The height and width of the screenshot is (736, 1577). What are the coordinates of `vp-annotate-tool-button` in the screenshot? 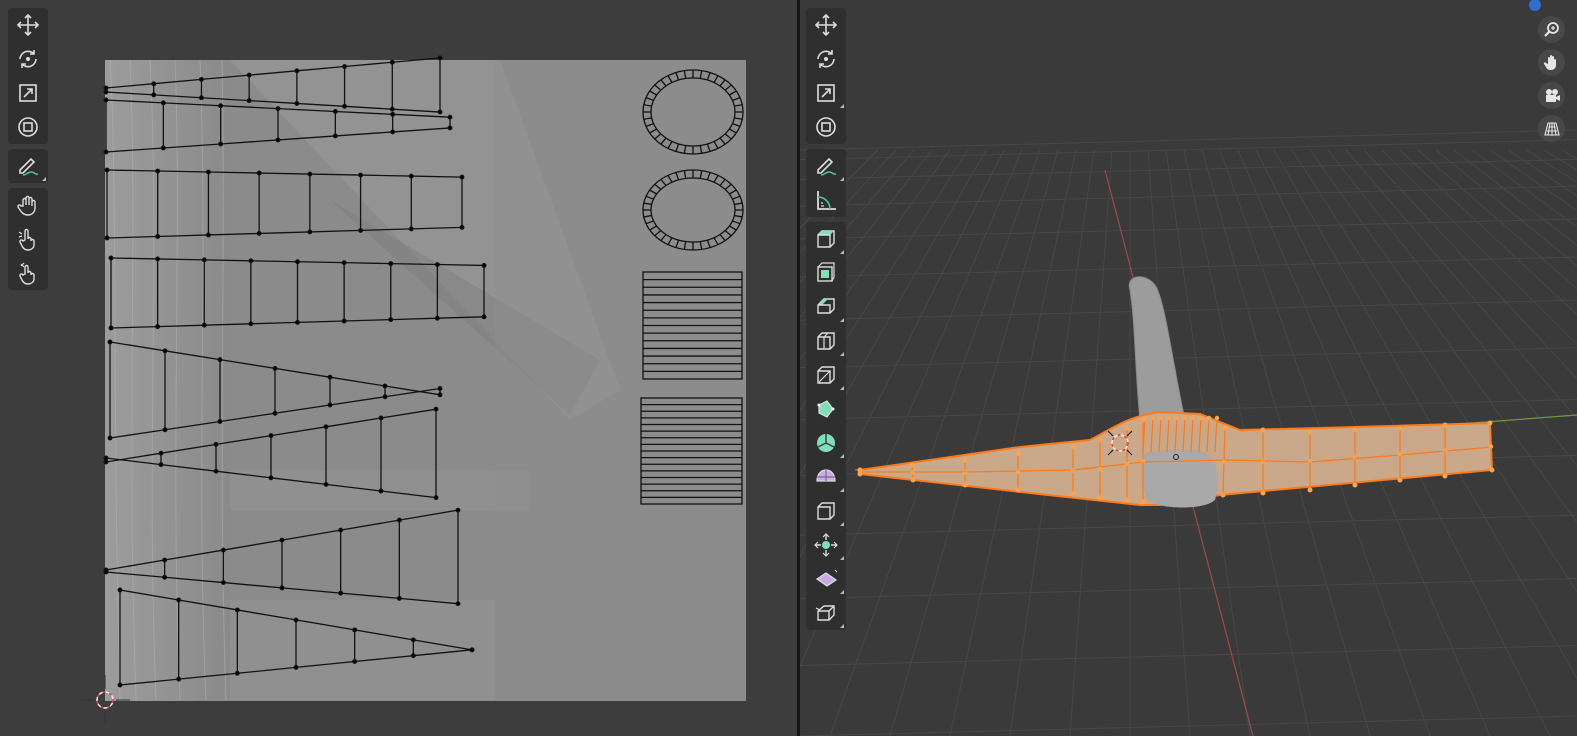 It's located at (826, 166).